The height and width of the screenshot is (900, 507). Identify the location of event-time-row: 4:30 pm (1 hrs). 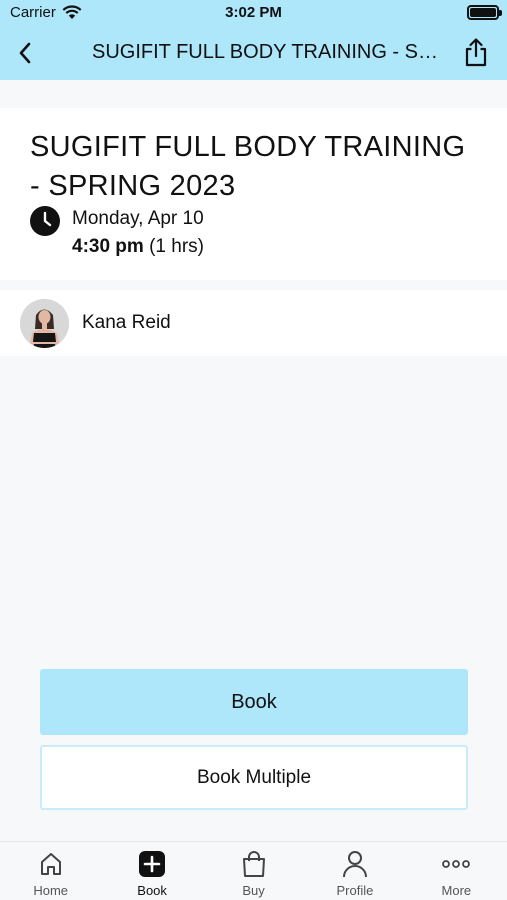
(138, 247).